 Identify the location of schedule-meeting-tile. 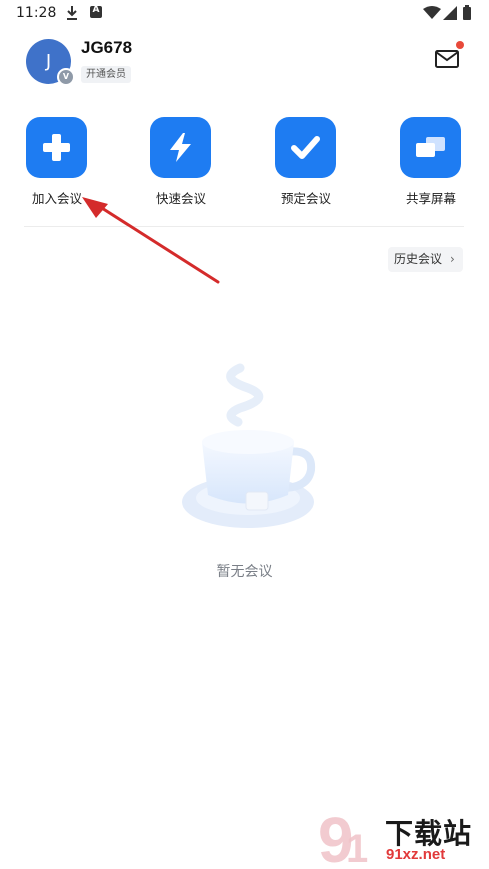
(305, 147).